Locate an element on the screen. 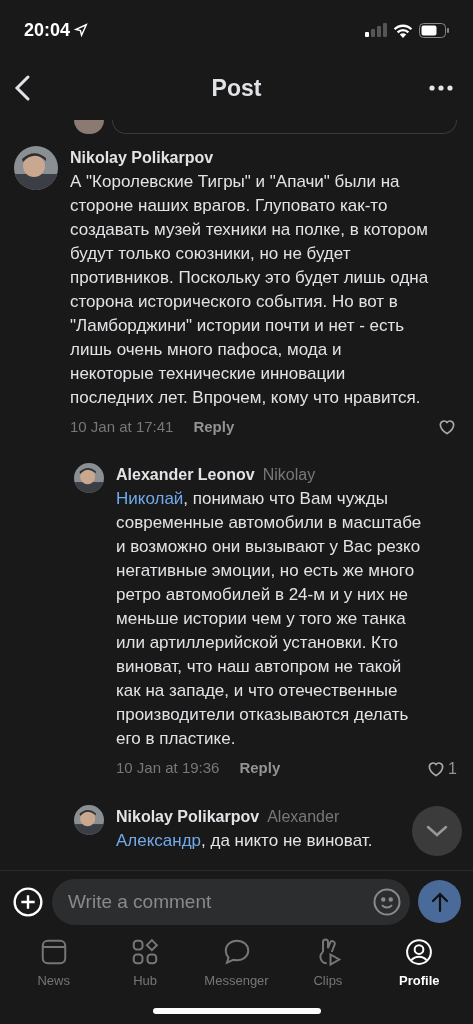  comment-time: 10 Jan at 17:41 is located at coordinates (122, 427).